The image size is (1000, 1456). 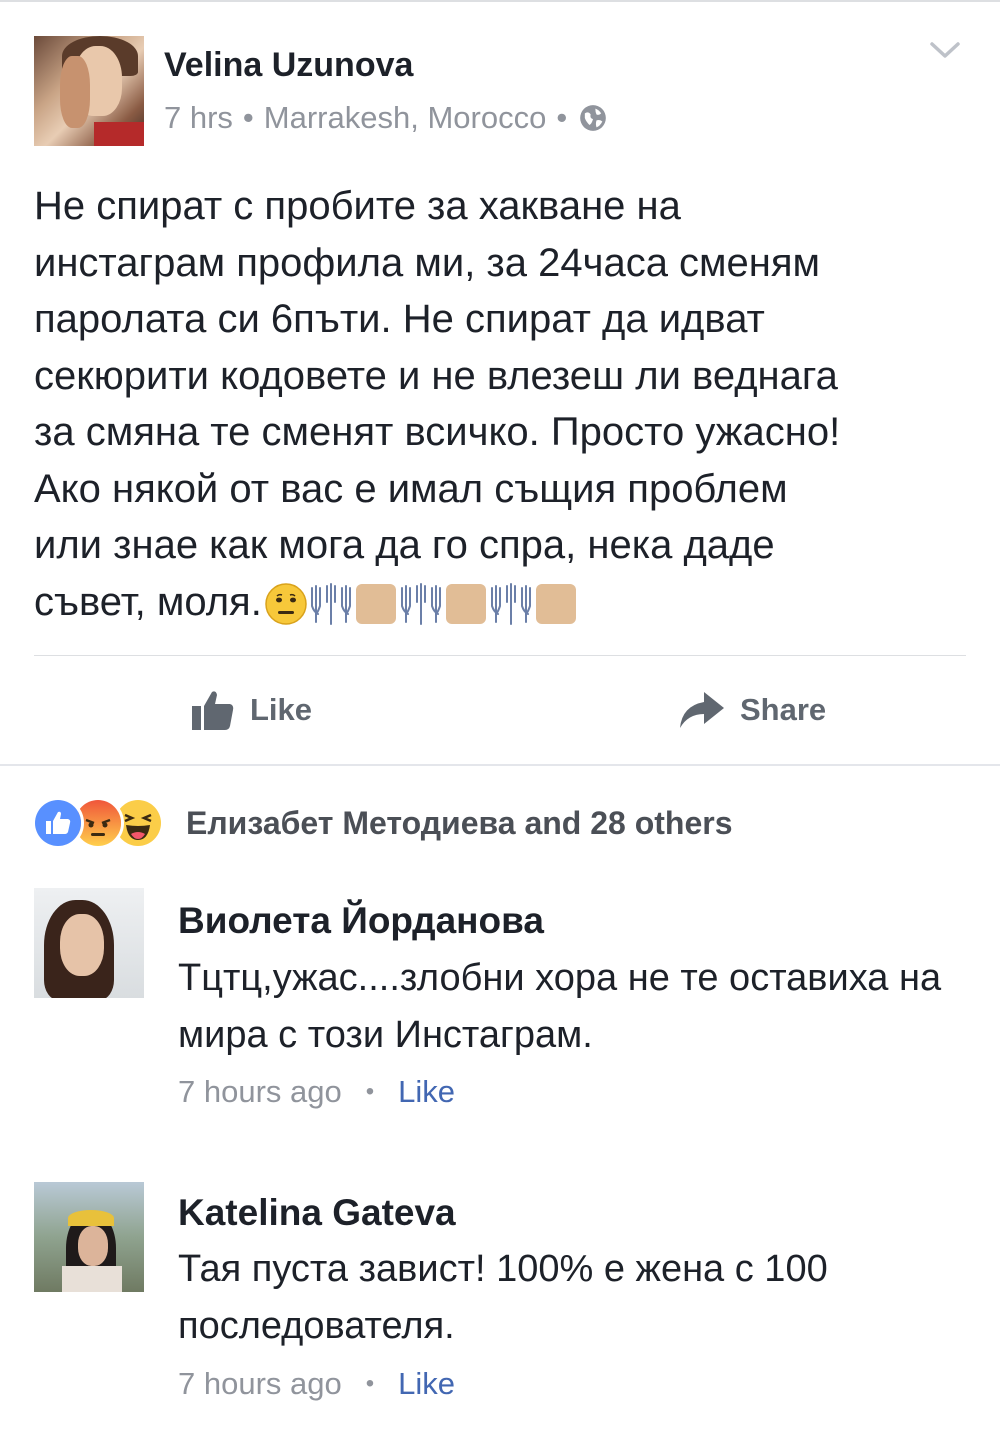 I want to click on post-location: Marrakesh, Morocco, so click(x=405, y=118).